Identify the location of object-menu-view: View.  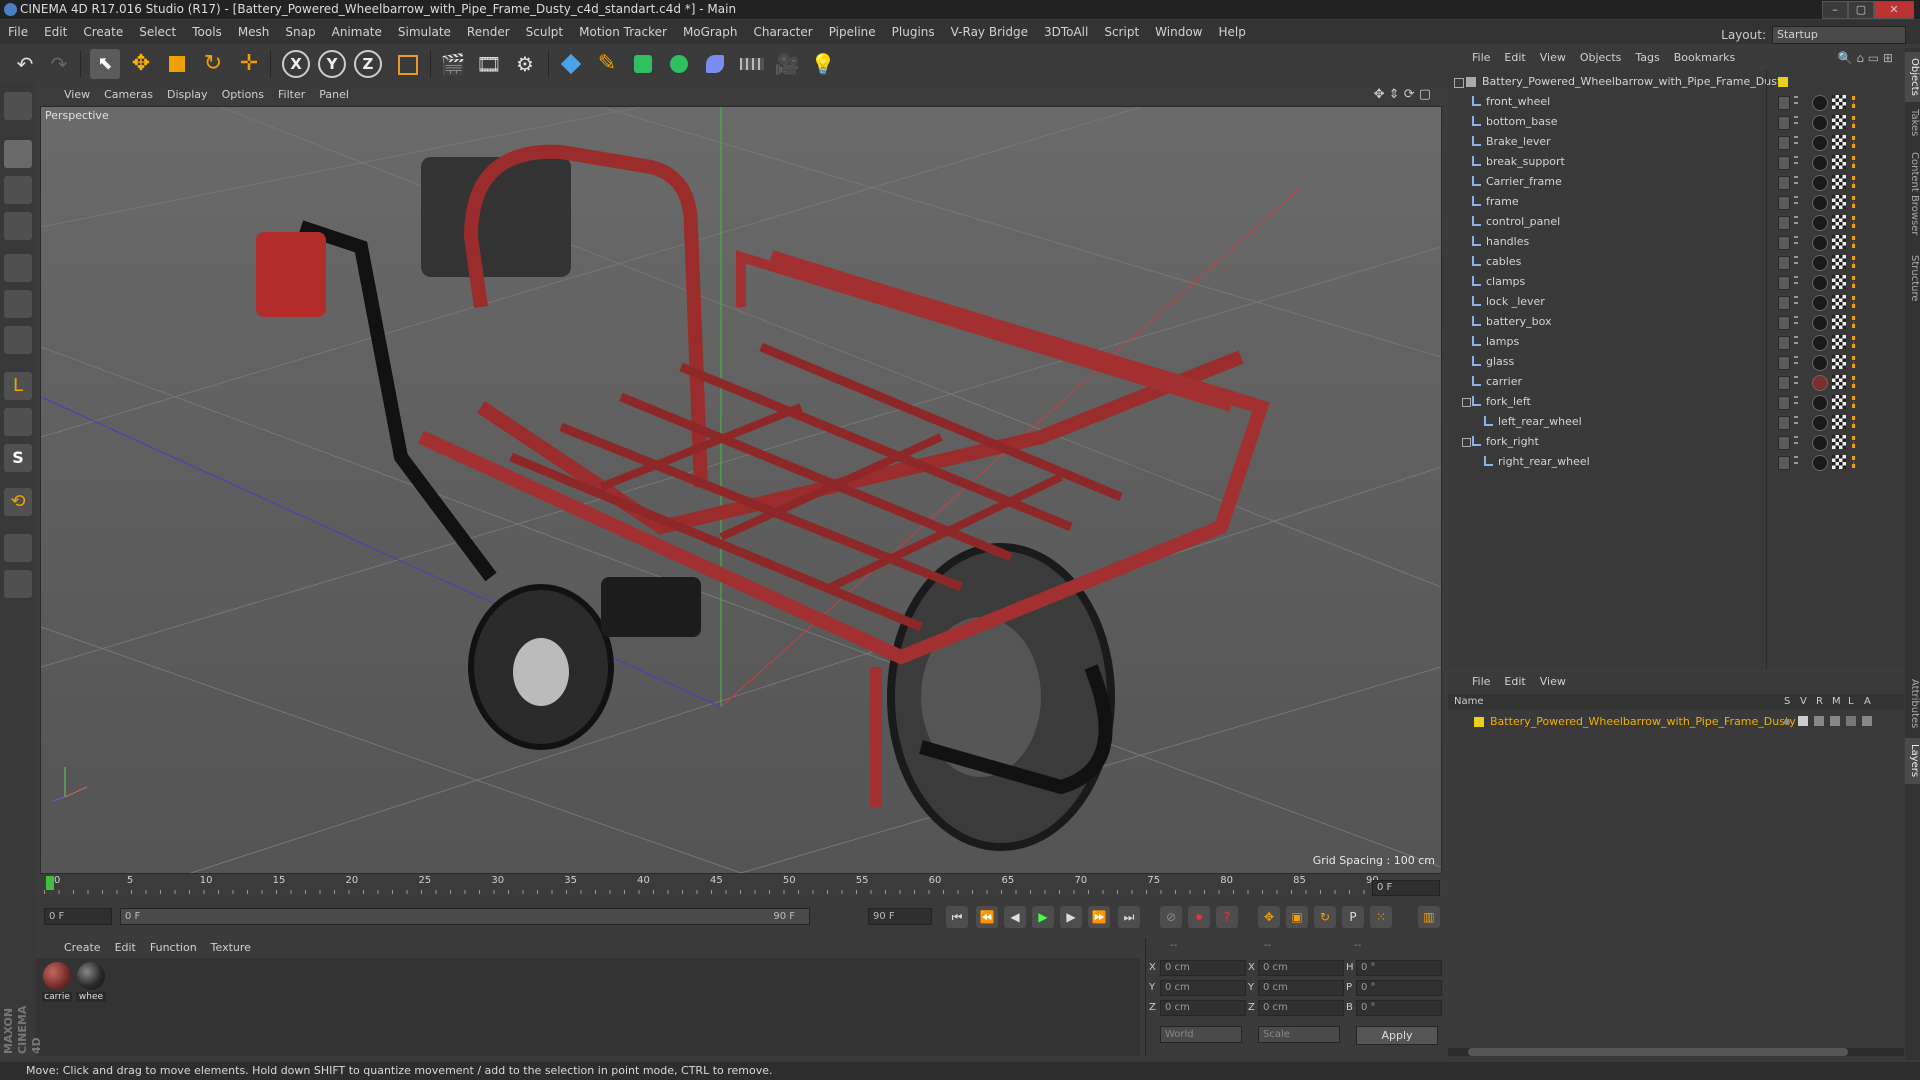
(1553, 57).